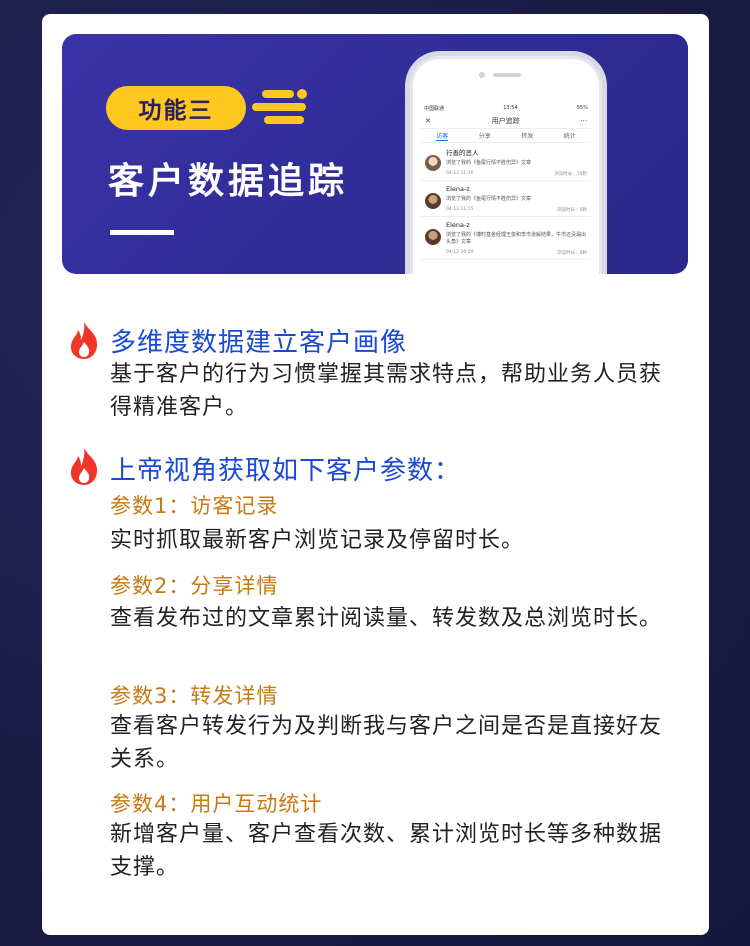  Describe the element at coordinates (286, 471) in the screenshot. I see `section-heading: 上帝视角获取如下客户参数：` at that location.